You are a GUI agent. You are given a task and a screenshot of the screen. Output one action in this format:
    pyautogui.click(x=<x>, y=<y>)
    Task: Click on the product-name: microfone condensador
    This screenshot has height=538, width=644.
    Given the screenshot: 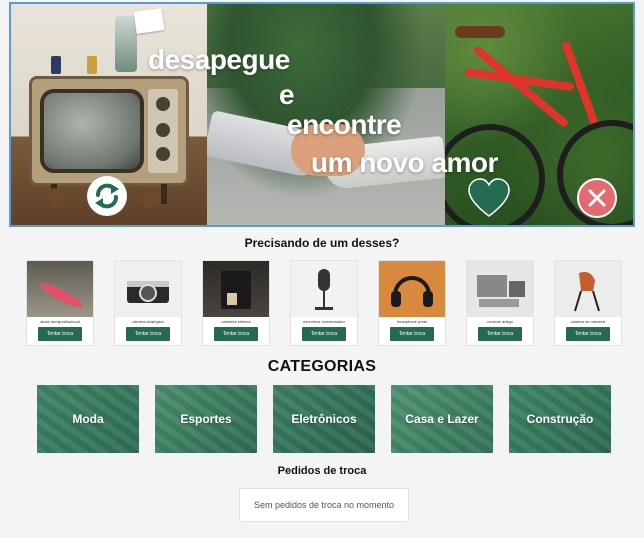 What is the action you would take?
    pyautogui.click(x=324, y=321)
    